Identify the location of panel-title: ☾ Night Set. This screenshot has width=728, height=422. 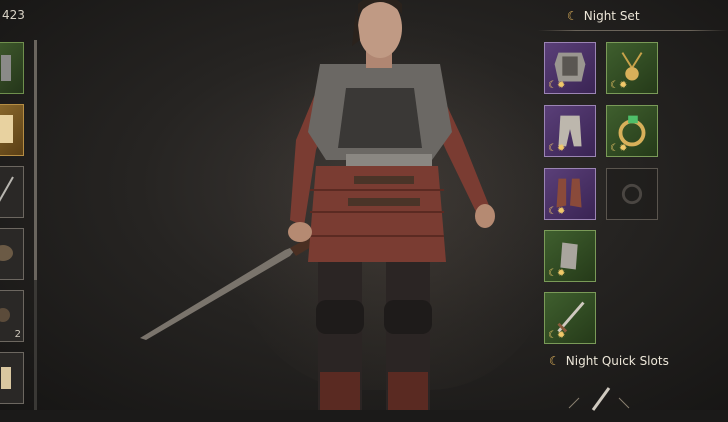
(603, 16).